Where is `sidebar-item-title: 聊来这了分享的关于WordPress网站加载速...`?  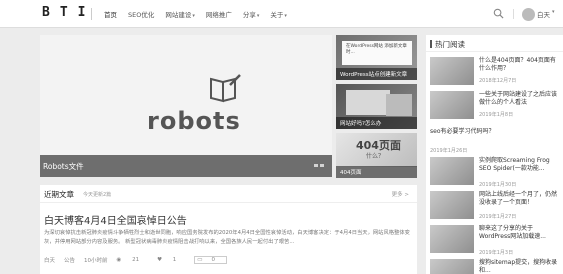 sidebar-item-title: 聊来这了分享的关于WordPress网站加载速... is located at coordinates (519, 233).